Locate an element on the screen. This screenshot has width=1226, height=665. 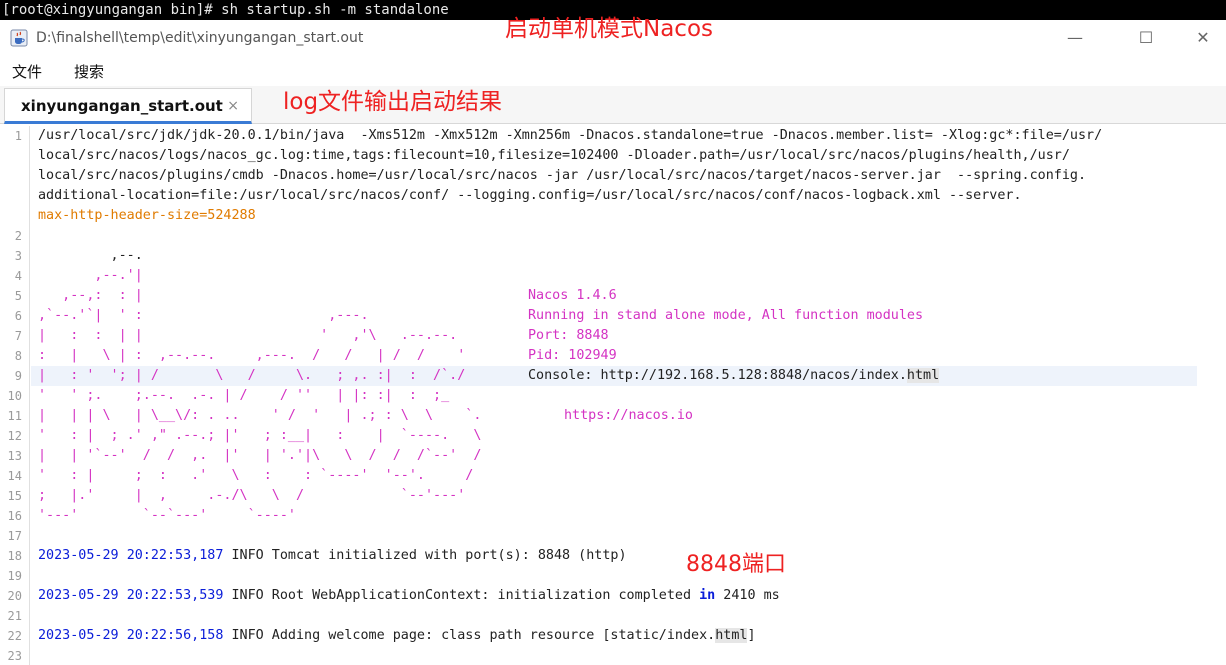
line-number: 18 is located at coordinates (14, 556).